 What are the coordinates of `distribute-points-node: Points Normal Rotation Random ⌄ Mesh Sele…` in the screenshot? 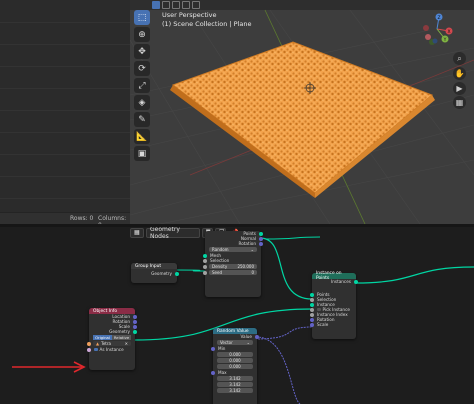 It's located at (233, 264).